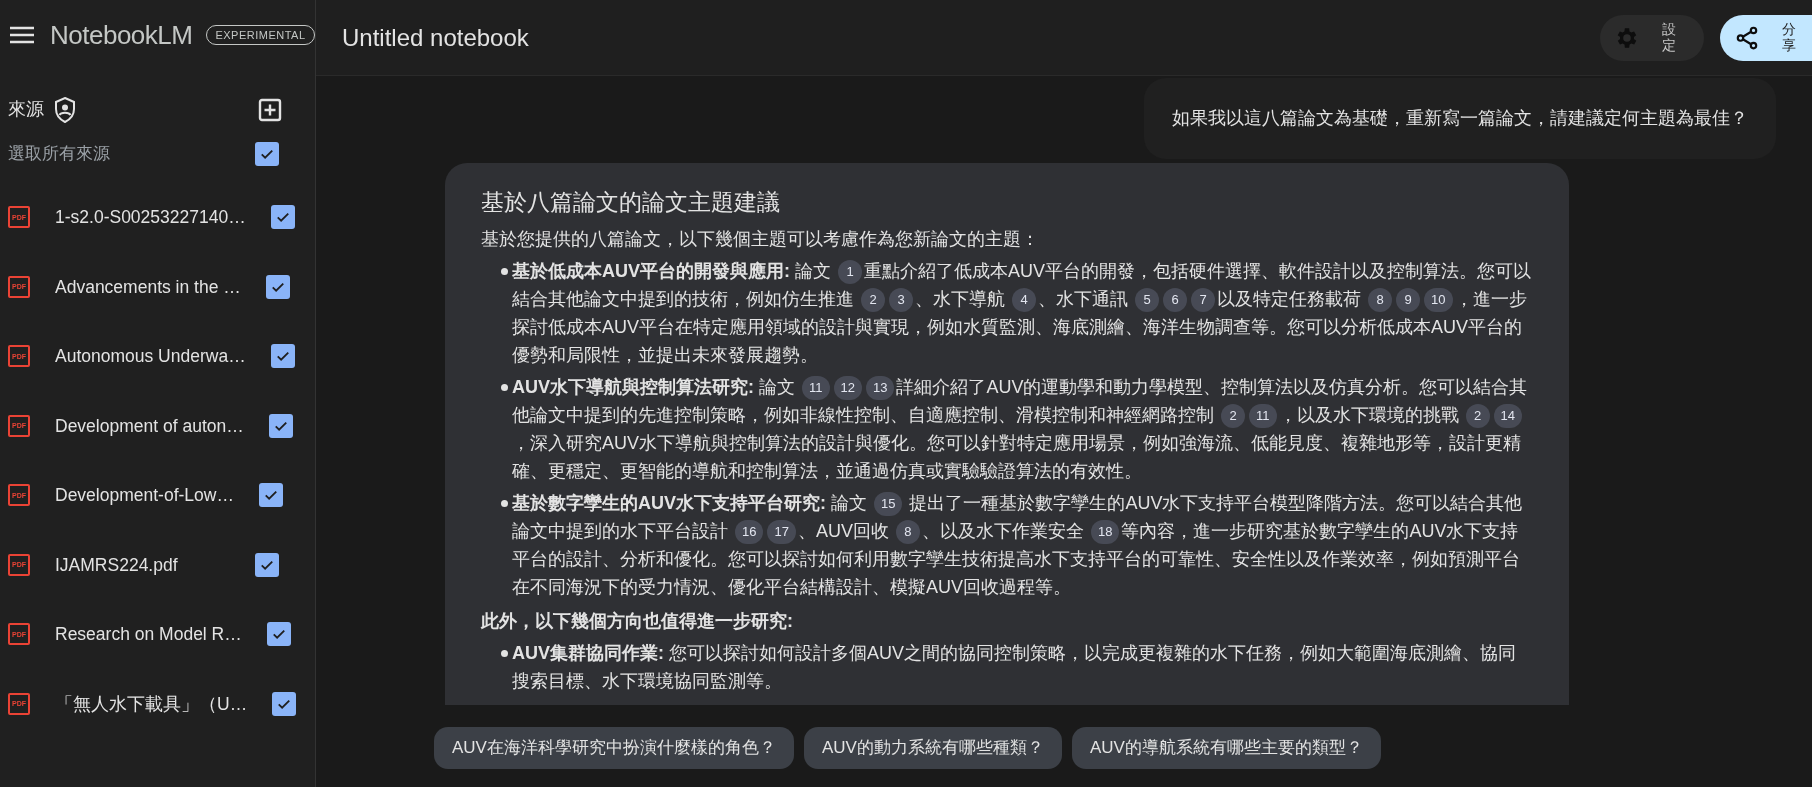 Image resolution: width=1812 pixels, height=787 pixels. I want to click on citation-button: 12, so click(847, 387).